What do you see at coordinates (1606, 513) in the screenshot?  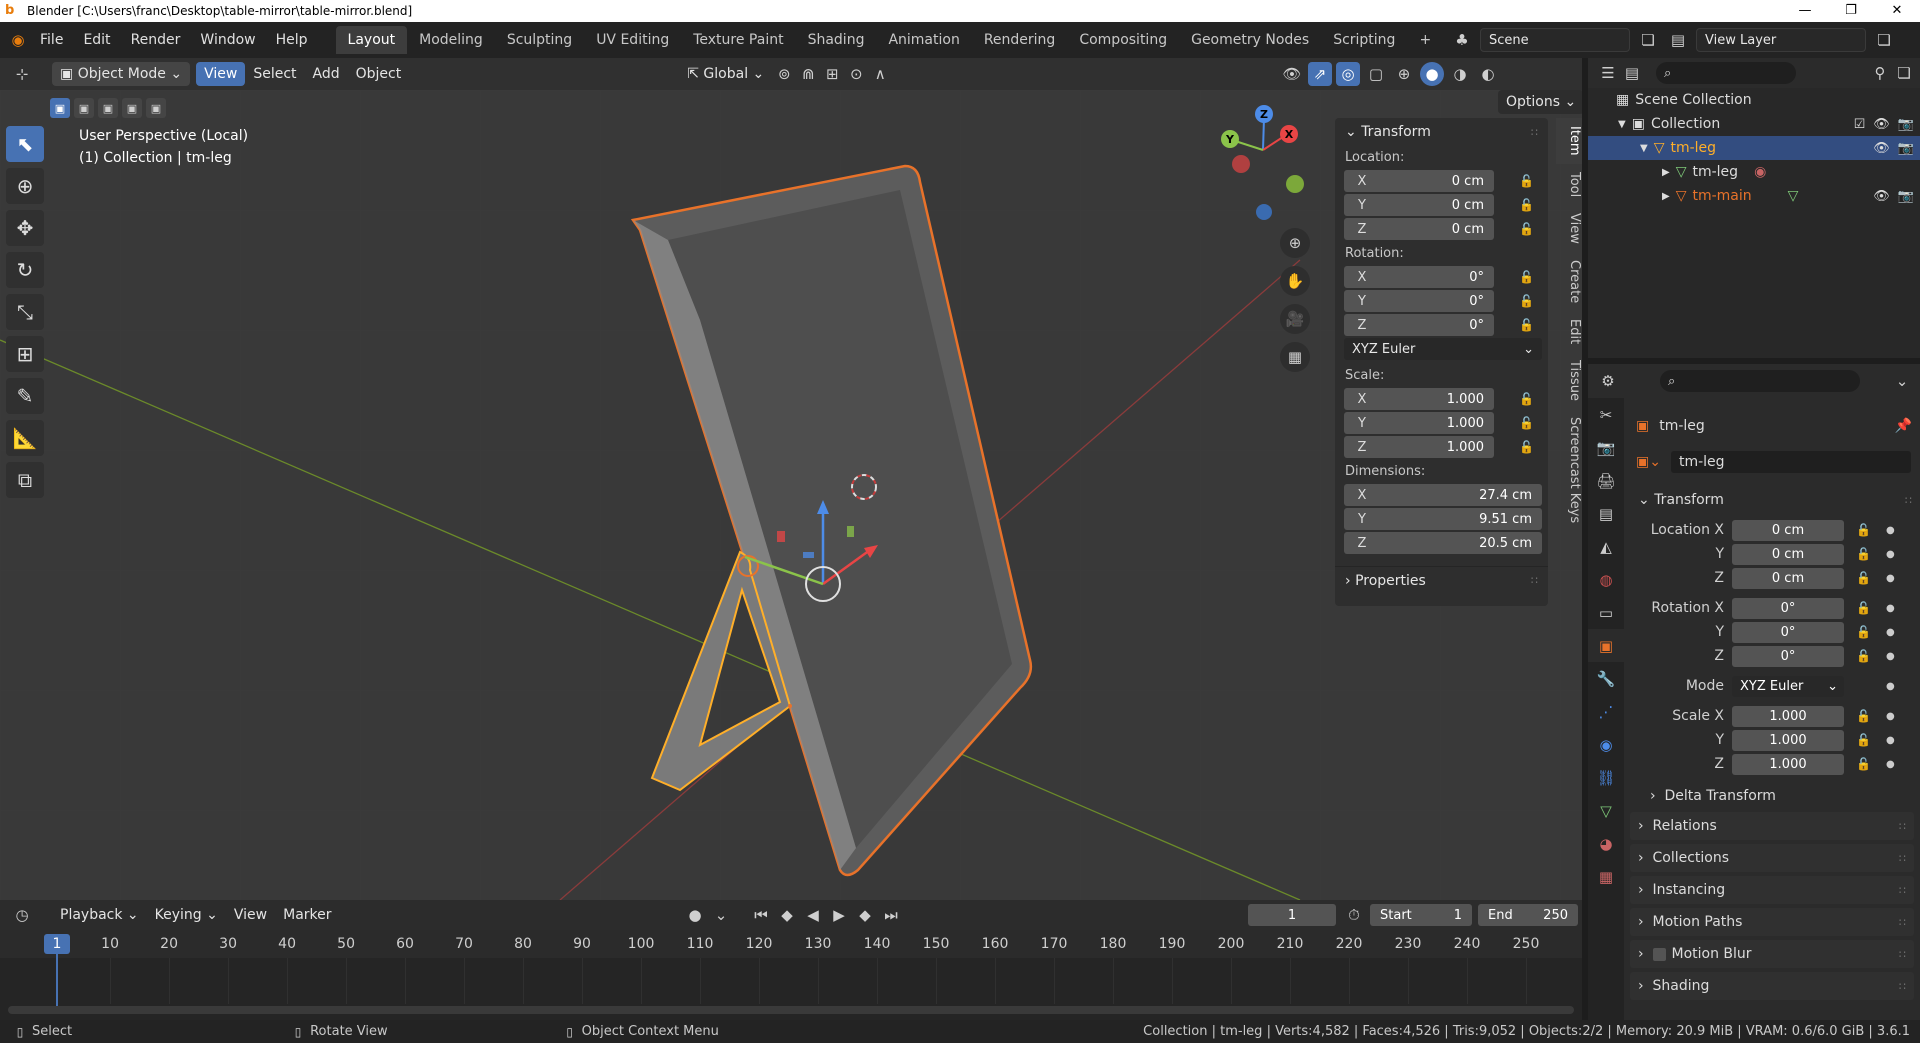 I see `view-layer-tab-icon: ▤` at bounding box center [1606, 513].